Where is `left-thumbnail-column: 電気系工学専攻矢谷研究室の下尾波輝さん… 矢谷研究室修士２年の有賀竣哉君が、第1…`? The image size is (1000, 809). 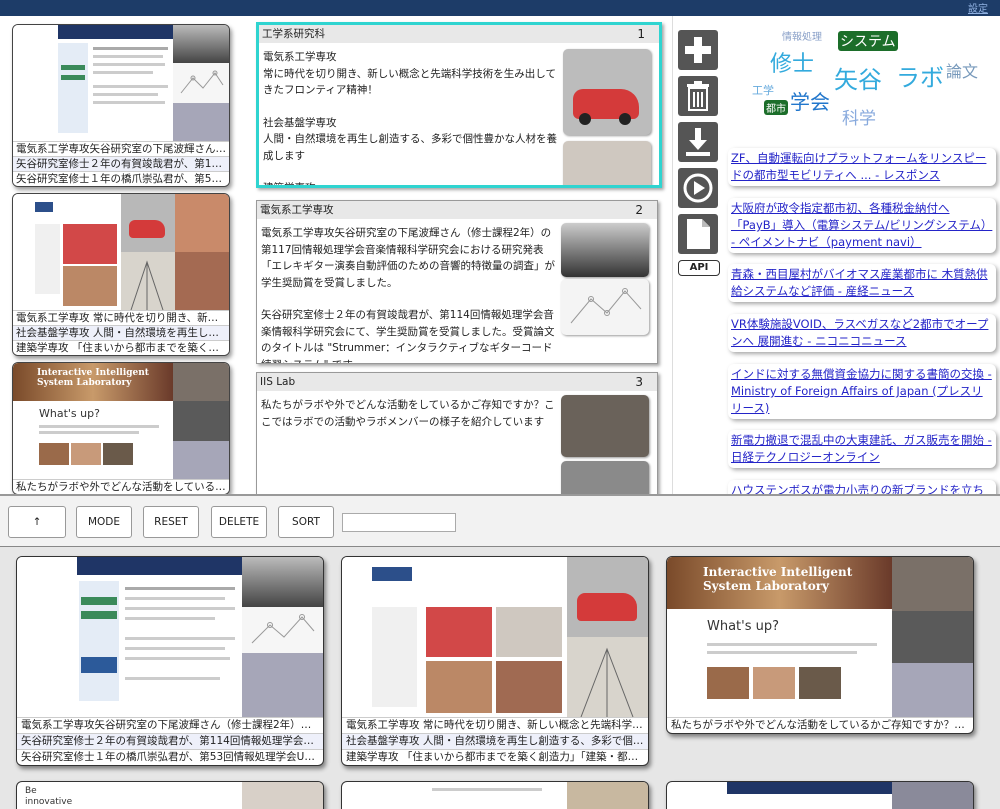
left-thumbnail-column: 電気系工学専攻矢谷研究室の下尾波輝さん… 矢谷研究室修士２年の有賀竣哉君が、第1… is located at coordinates (120, 255).